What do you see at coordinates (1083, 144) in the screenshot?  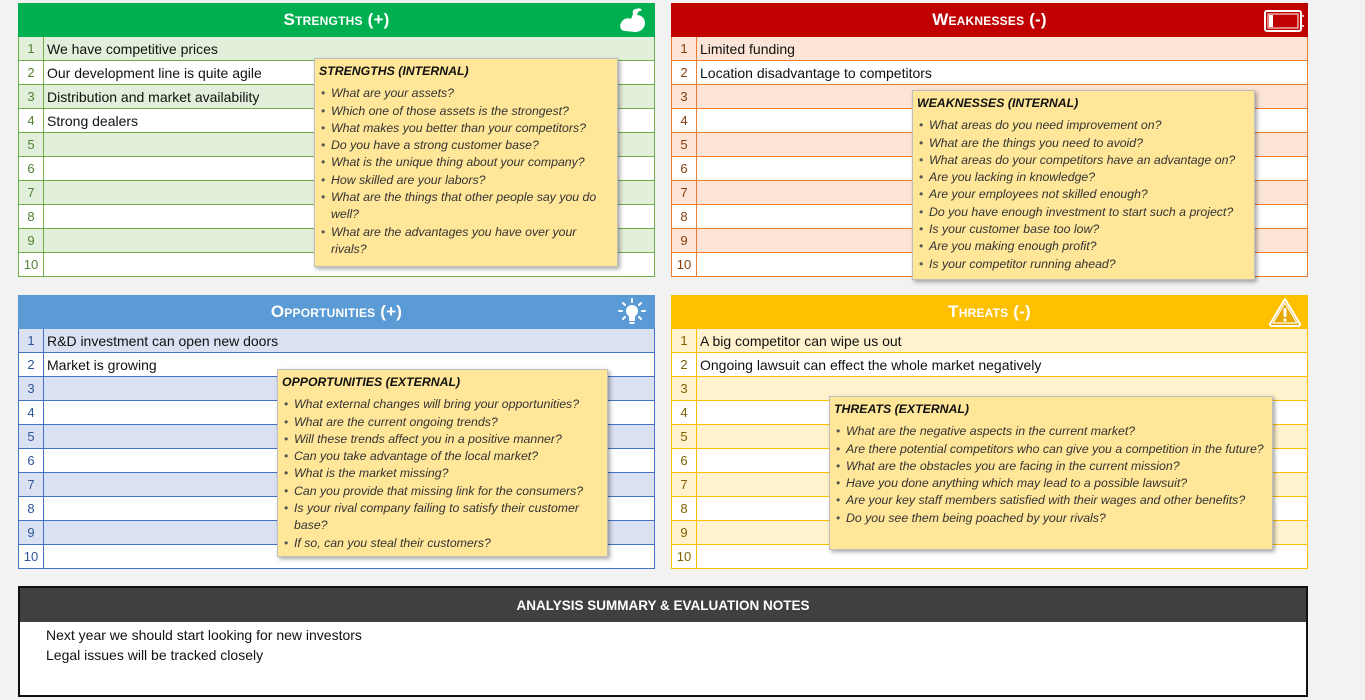 I see `note-item: What are the things you need to avoid?` at bounding box center [1083, 144].